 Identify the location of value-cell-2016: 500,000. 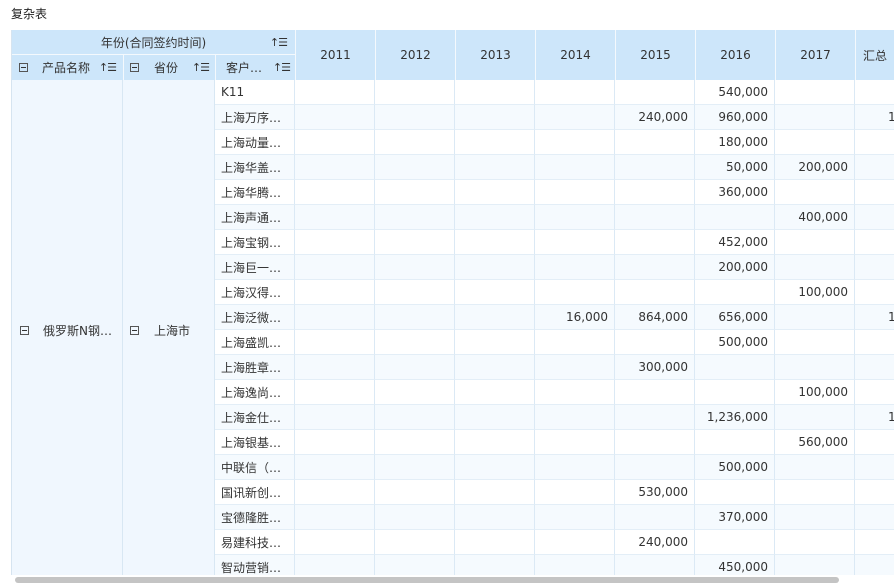
(735, 342).